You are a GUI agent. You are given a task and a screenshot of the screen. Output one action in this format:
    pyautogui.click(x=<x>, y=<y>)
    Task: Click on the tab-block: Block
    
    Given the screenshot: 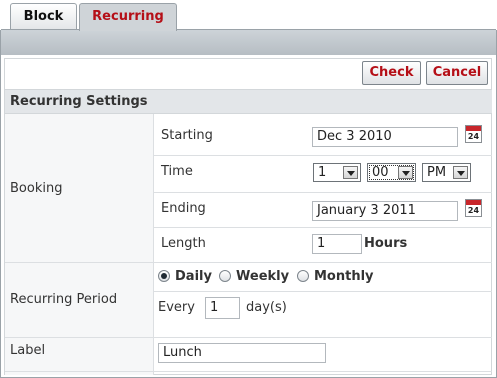 What is the action you would take?
    pyautogui.click(x=43, y=16)
    